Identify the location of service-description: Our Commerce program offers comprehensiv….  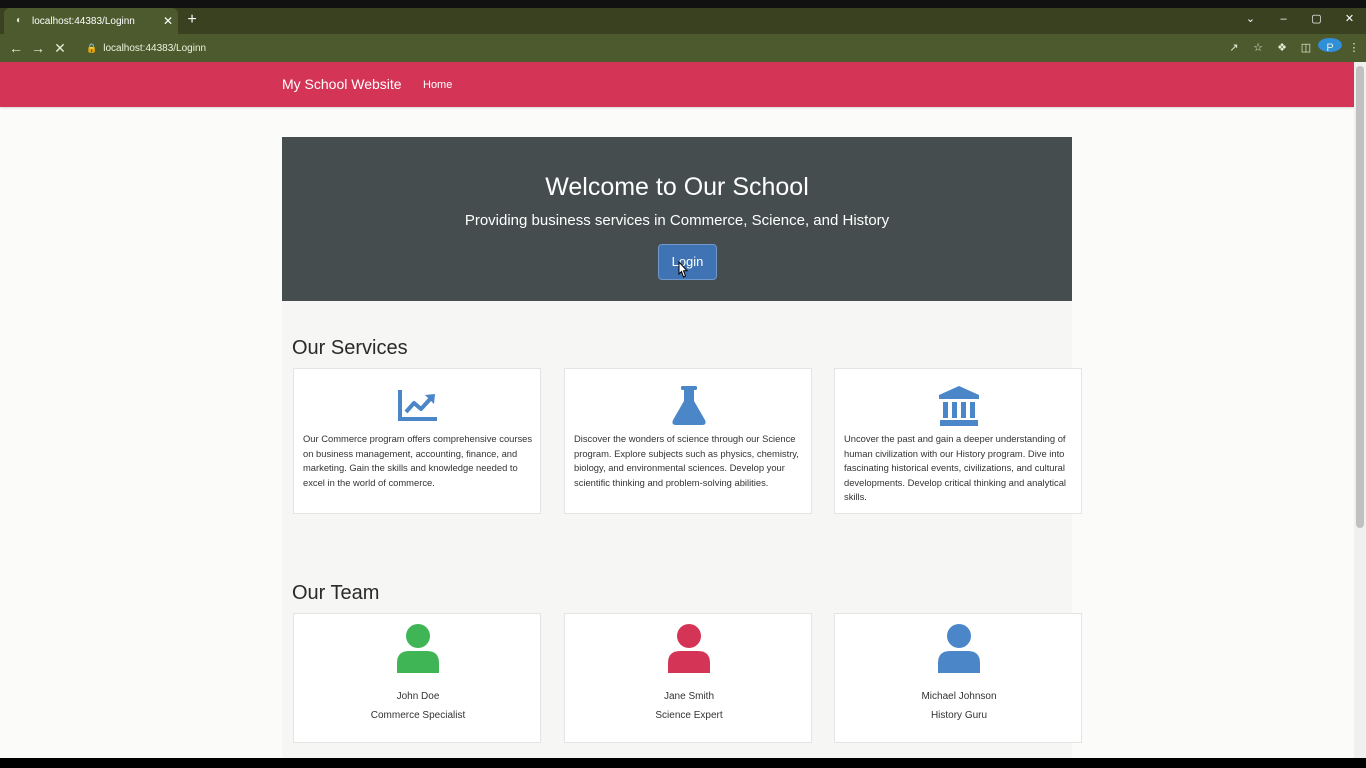
(418, 460).